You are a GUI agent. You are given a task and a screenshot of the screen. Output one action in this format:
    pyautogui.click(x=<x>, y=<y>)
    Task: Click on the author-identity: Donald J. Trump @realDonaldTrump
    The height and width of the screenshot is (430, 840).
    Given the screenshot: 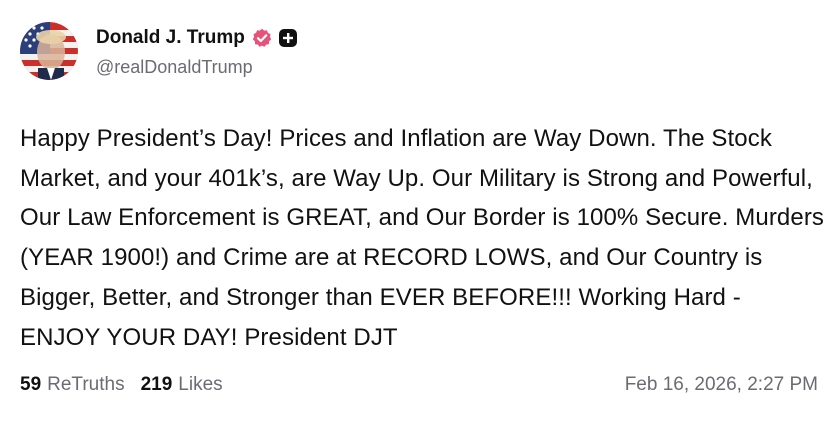 What is the action you would take?
    pyautogui.click(x=197, y=51)
    